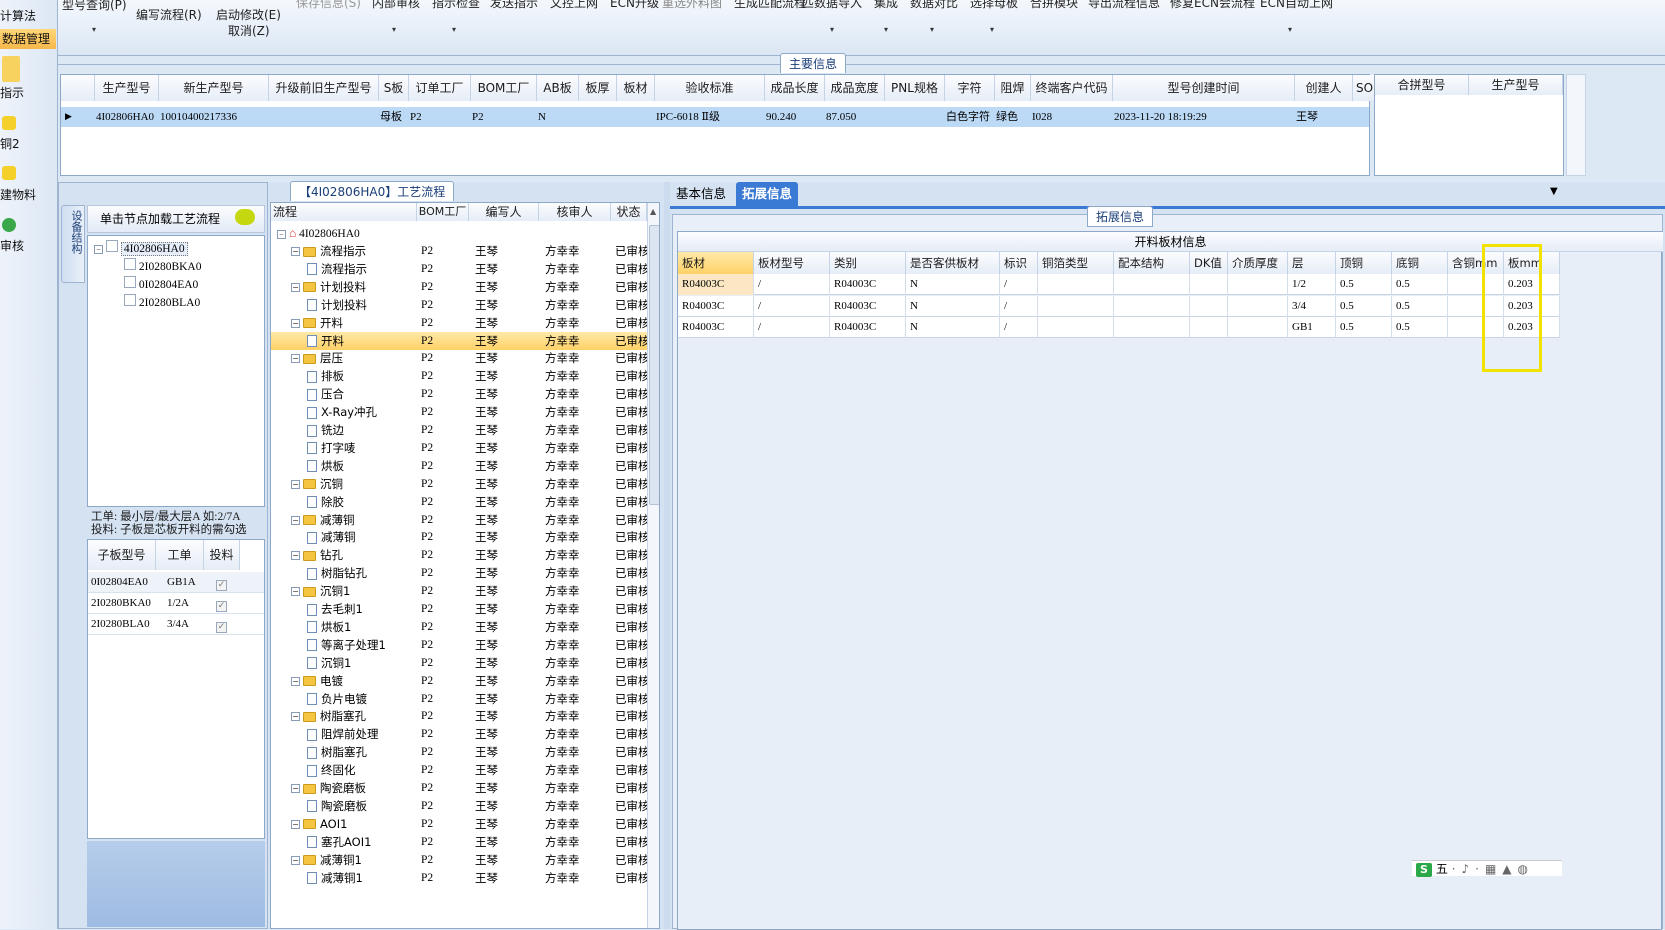  What do you see at coordinates (710, 88) in the screenshot?
I see `column-header: 验收标准` at bounding box center [710, 88].